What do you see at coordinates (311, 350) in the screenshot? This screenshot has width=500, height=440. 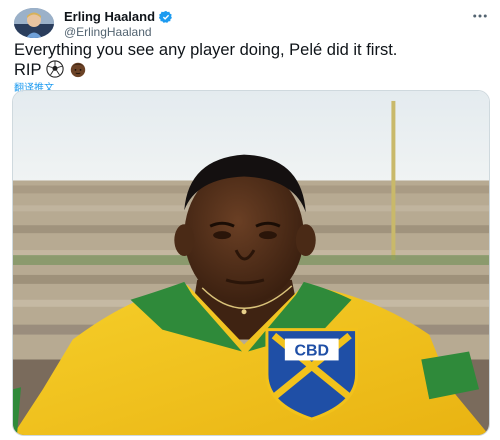 I see `crest-text: CBD` at bounding box center [311, 350].